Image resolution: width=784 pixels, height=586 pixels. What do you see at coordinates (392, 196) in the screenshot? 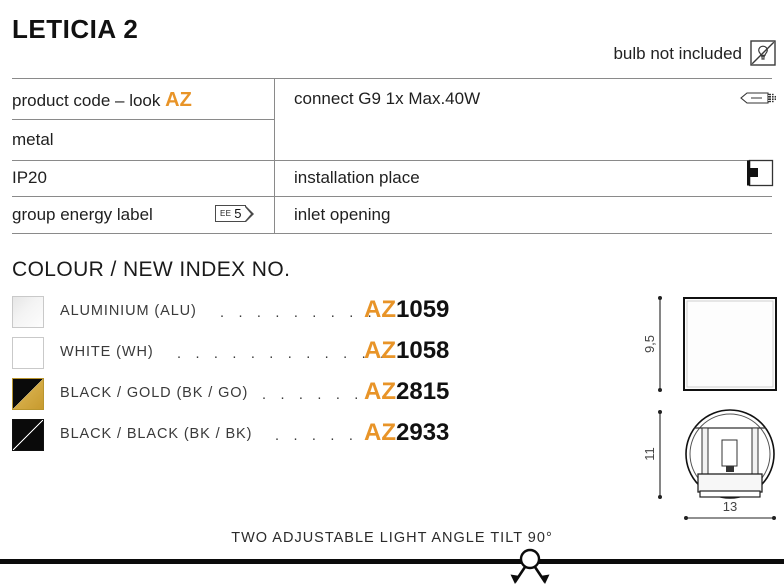
I see `spec-rule-lower` at bounding box center [392, 196].